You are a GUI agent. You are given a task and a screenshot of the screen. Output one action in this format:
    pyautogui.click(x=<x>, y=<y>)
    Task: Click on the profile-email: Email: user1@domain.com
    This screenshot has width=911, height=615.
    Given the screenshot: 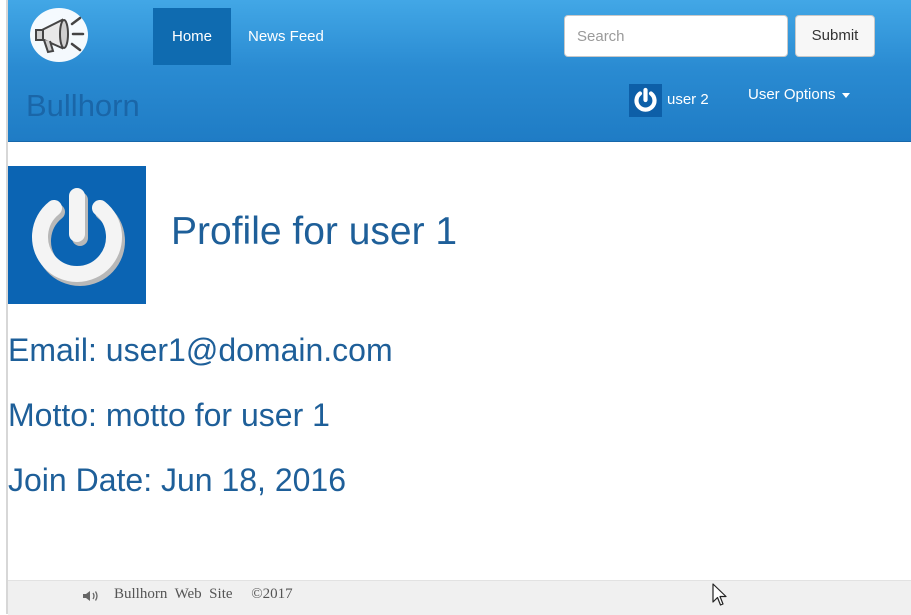 What is the action you would take?
    pyautogui.click(x=200, y=350)
    